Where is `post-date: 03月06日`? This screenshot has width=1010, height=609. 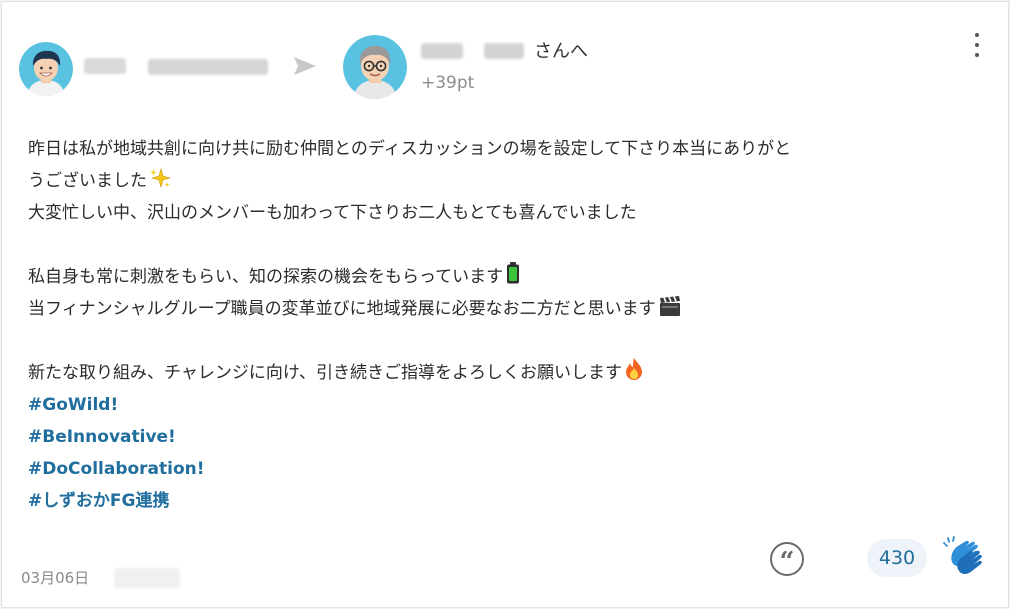
post-date: 03月06日 is located at coordinates (55, 578).